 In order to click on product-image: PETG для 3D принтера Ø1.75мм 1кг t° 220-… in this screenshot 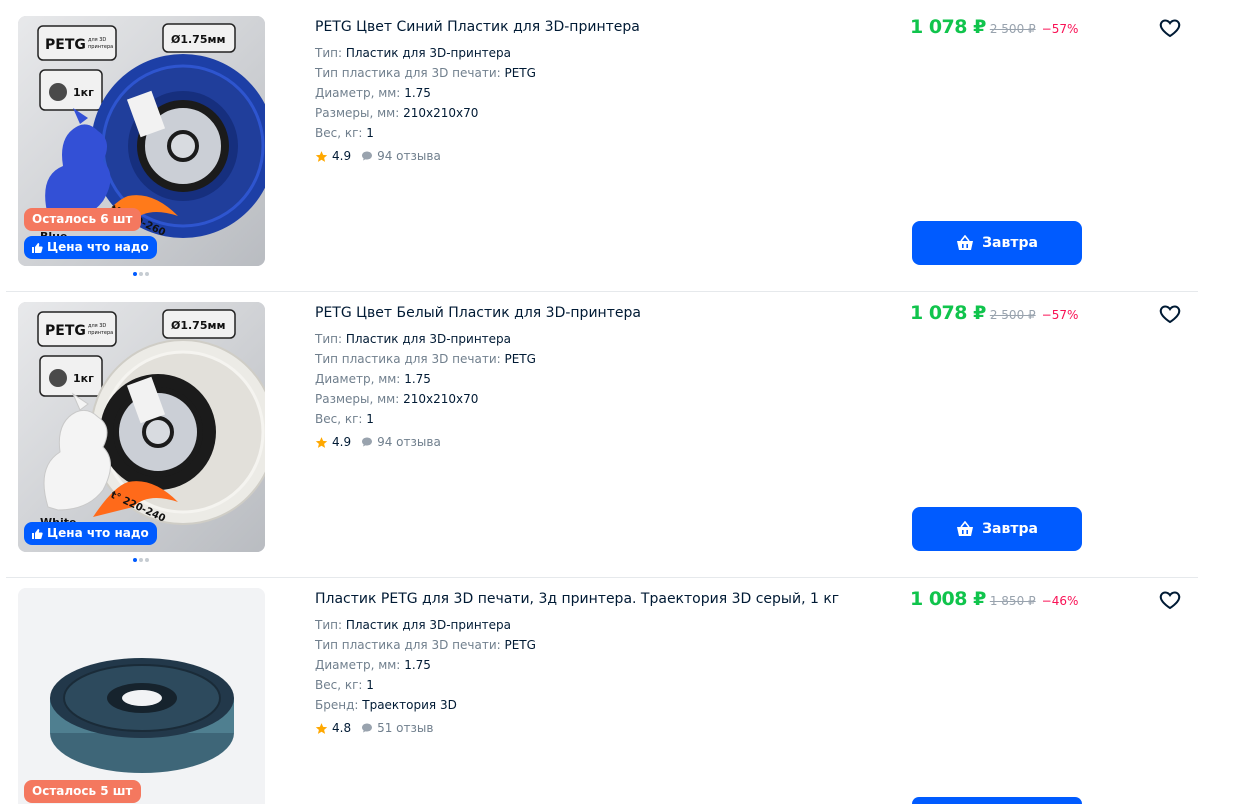, I will do `click(141, 427)`.